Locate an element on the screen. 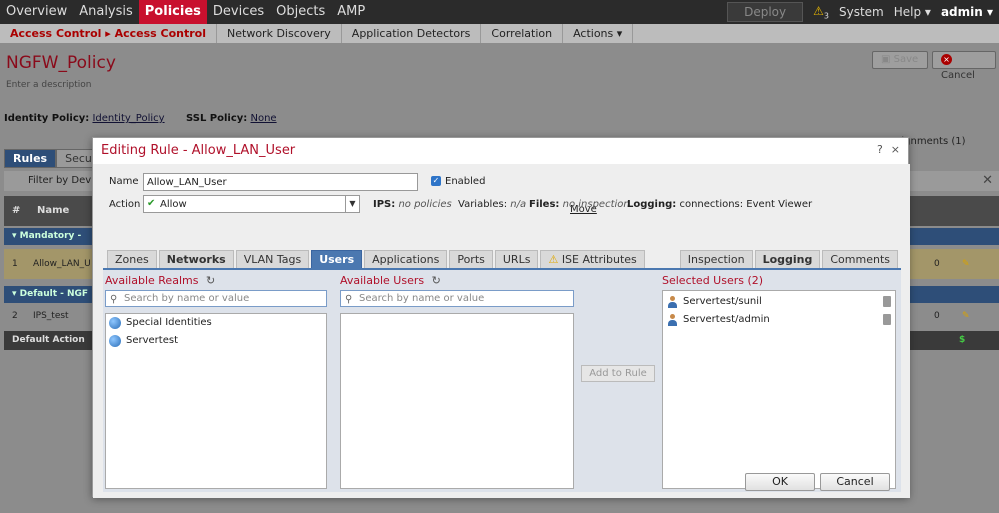 The width and height of the screenshot is (999, 513). realms-list: Special Identities Servertest is located at coordinates (216, 401).